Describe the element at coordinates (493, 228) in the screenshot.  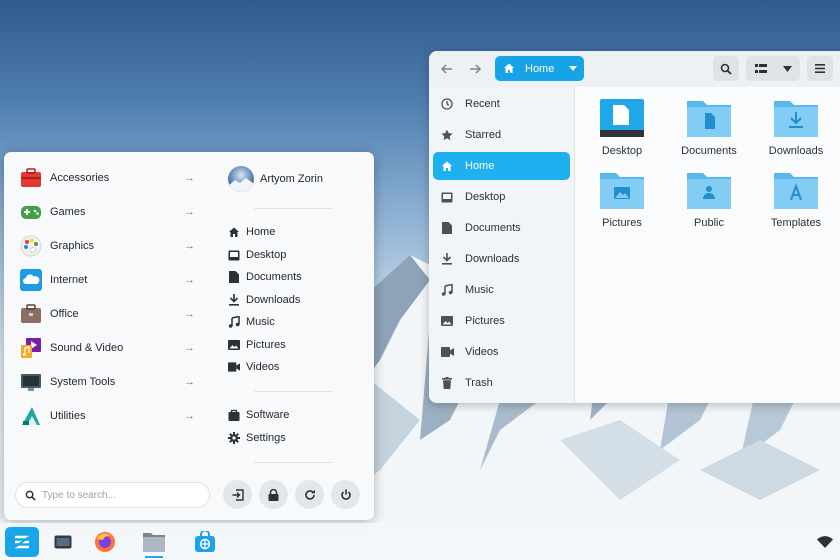
I see `sidebar-item-label: Documents` at that location.